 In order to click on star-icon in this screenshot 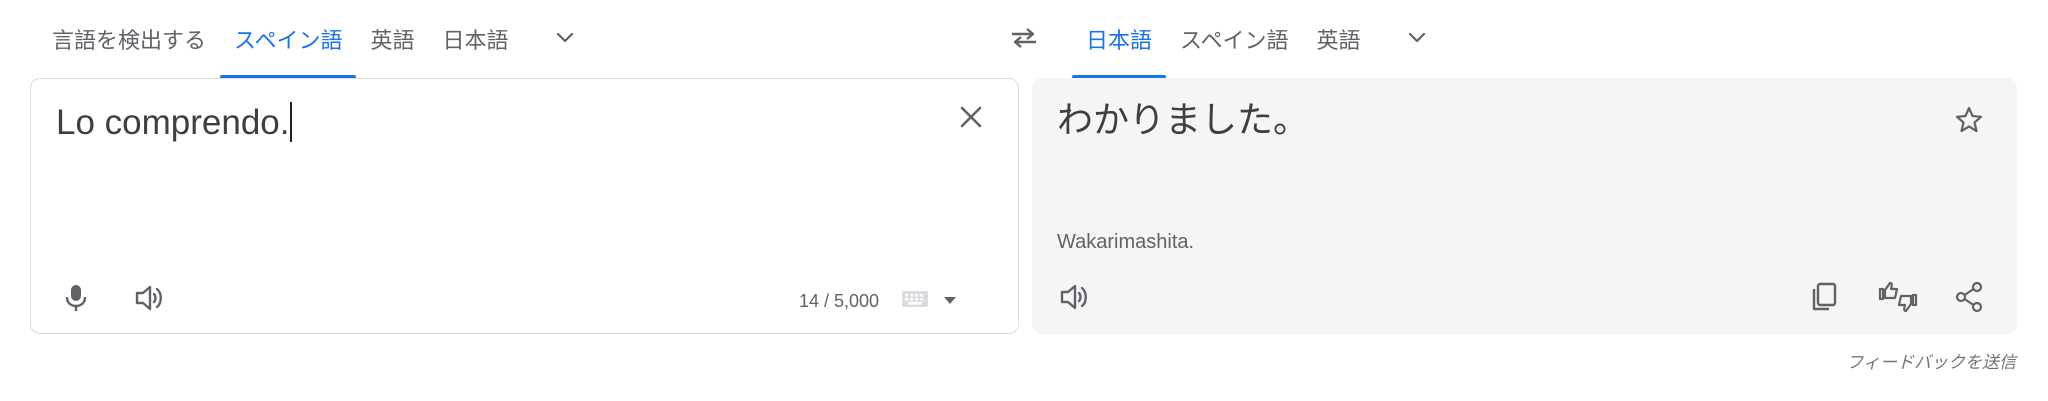, I will do `click(1969, 120)`.